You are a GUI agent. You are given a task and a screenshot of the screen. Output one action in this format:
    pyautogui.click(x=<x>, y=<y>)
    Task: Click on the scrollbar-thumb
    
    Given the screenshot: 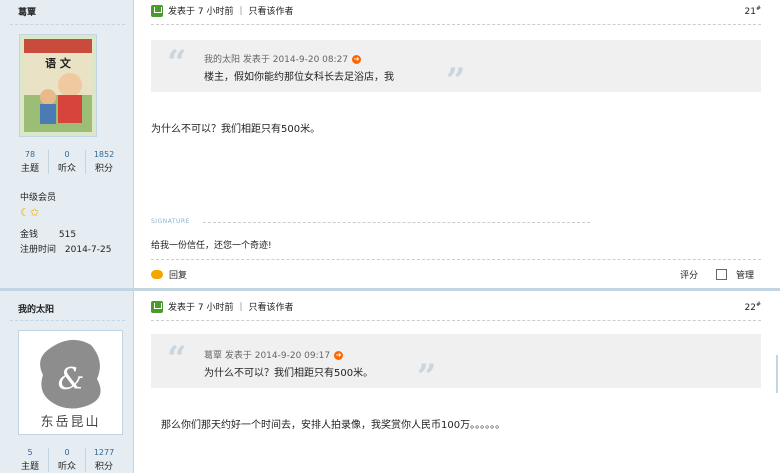 What is the action you would take?
    pyautogui.click(x=777, y=374)
    